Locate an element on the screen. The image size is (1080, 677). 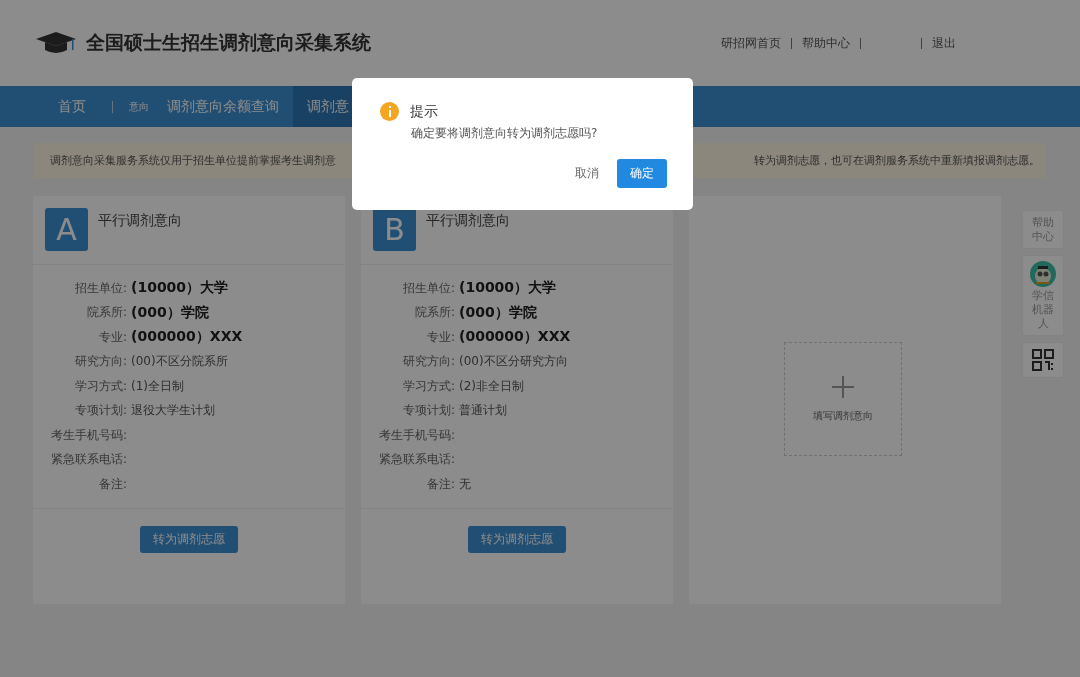
dialog-title: 提示 is located at coordinates (424, 111).